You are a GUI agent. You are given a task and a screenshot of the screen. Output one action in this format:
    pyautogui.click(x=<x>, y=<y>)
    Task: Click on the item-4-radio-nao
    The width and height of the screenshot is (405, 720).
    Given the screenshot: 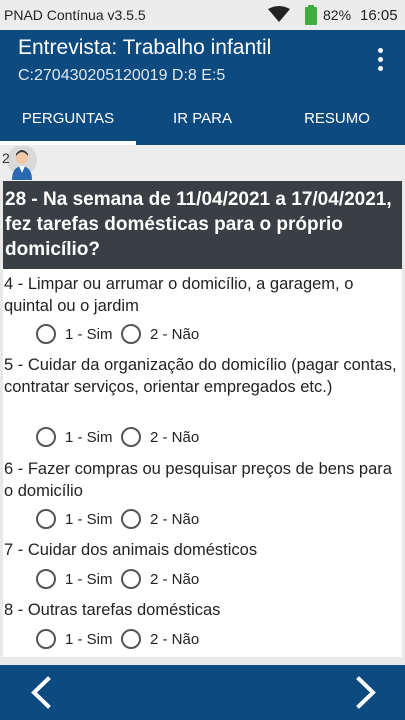 What is the action you would take?
    pyautogui.click(x=131, y=334)
    